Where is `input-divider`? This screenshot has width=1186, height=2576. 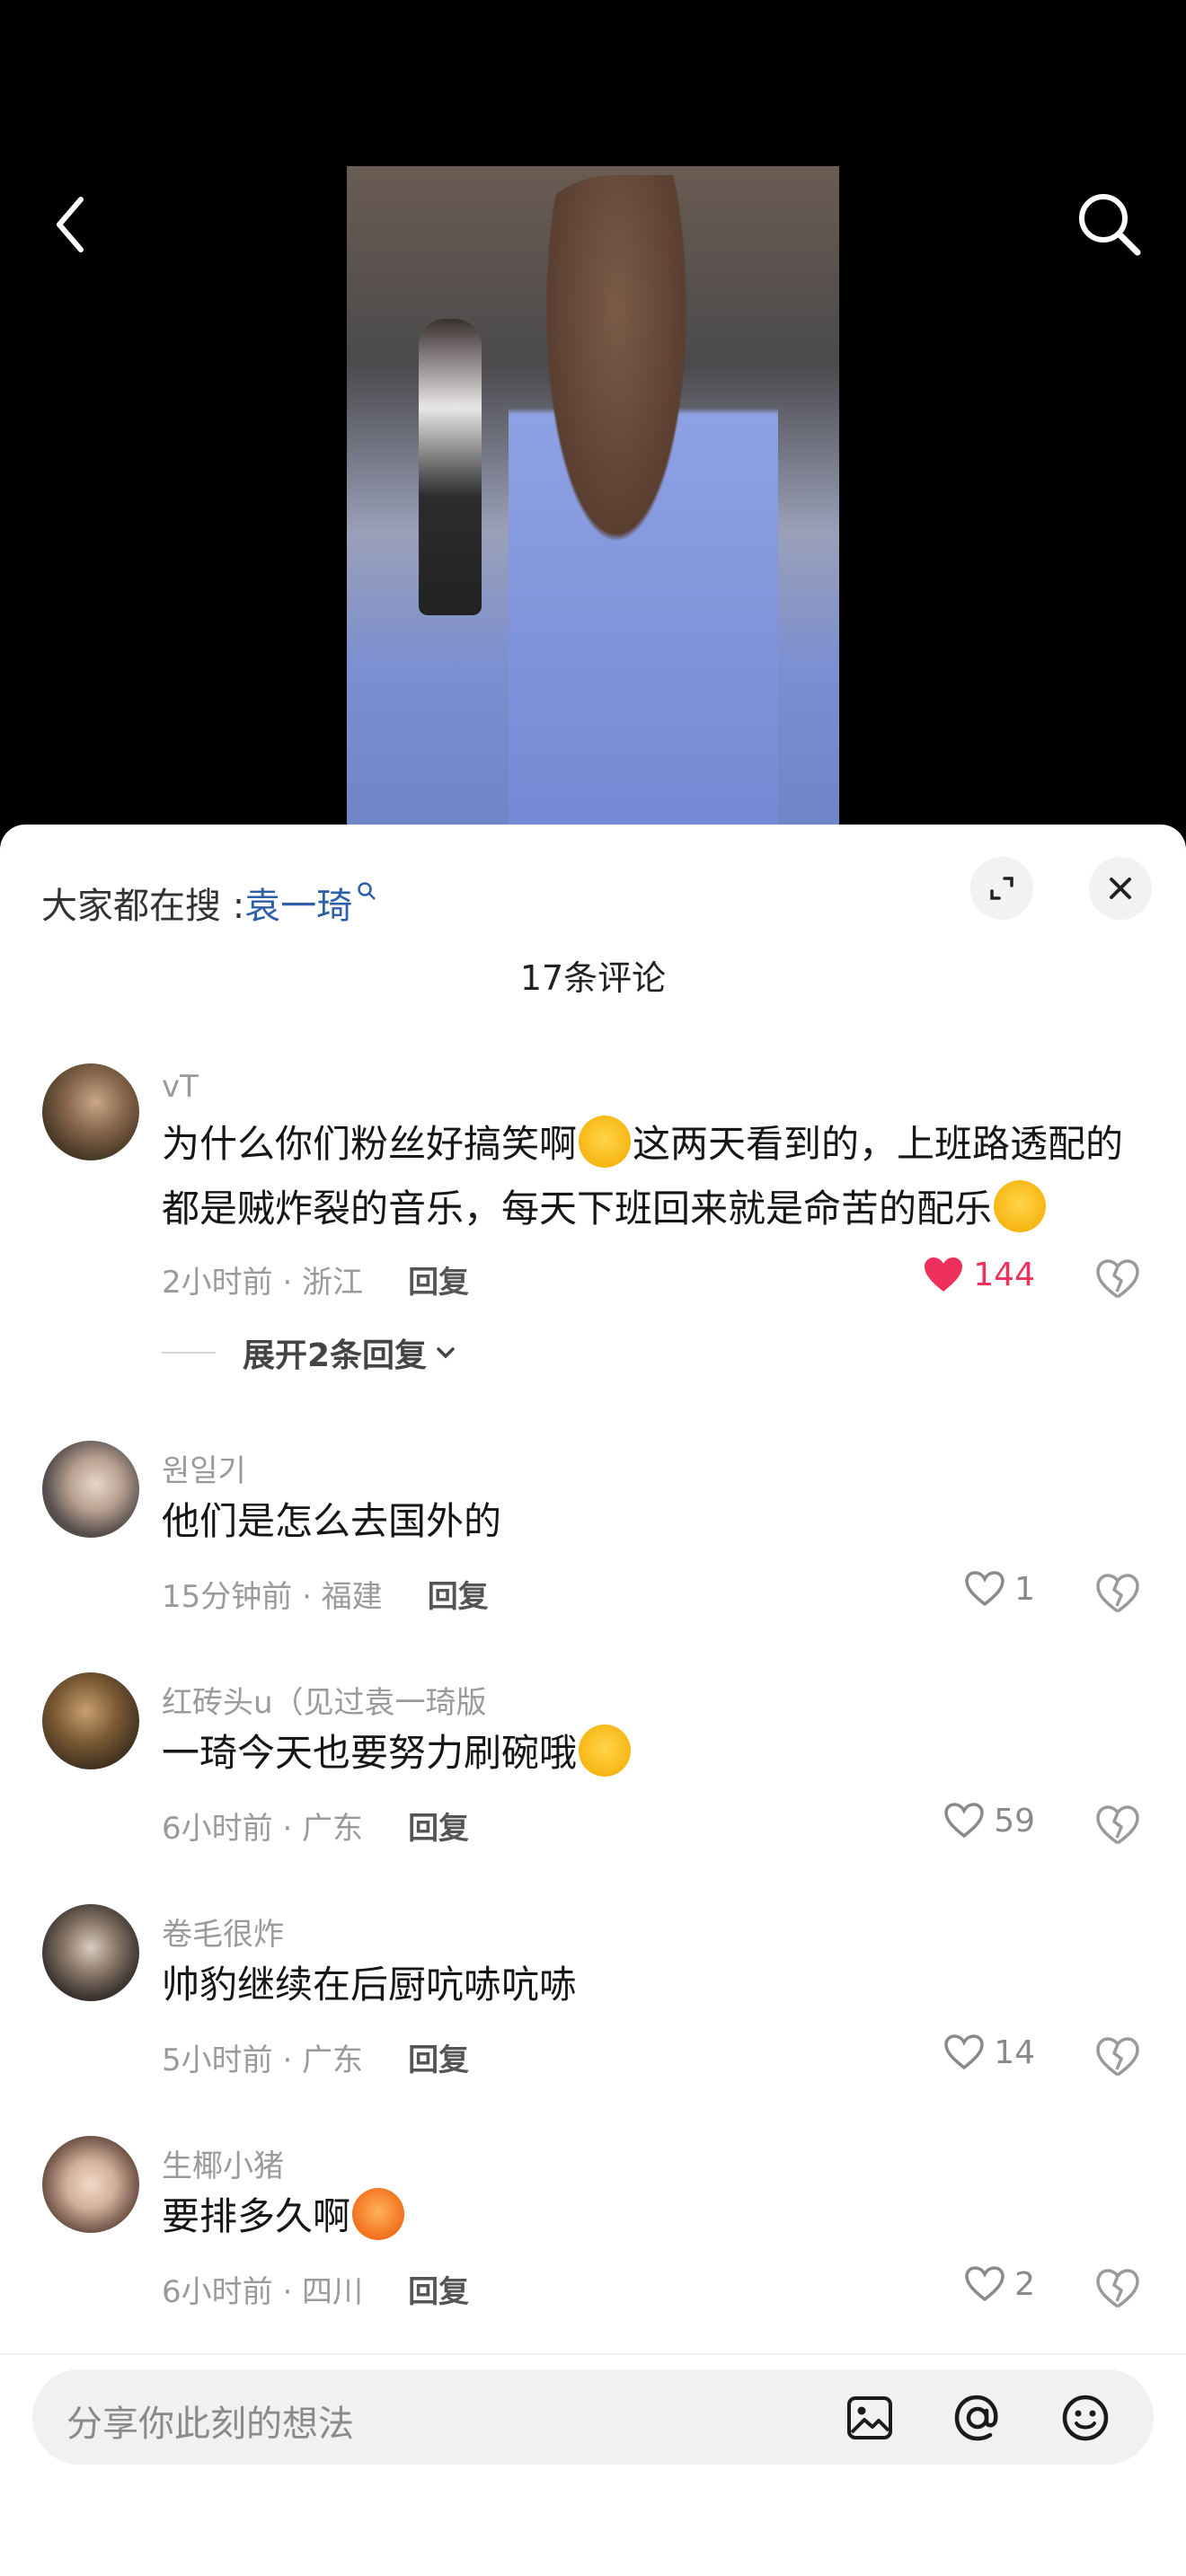
input-divider is located at coordinates (593, 2354).